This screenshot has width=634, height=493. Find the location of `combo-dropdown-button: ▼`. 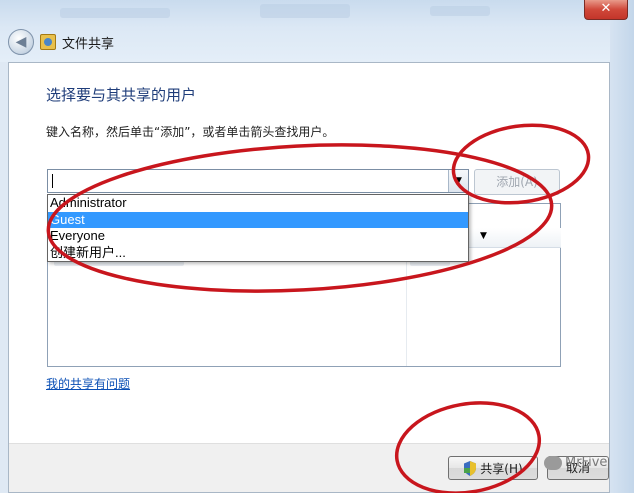

combo-dropdown-button: ▼ is located at coordinates (458, 181).